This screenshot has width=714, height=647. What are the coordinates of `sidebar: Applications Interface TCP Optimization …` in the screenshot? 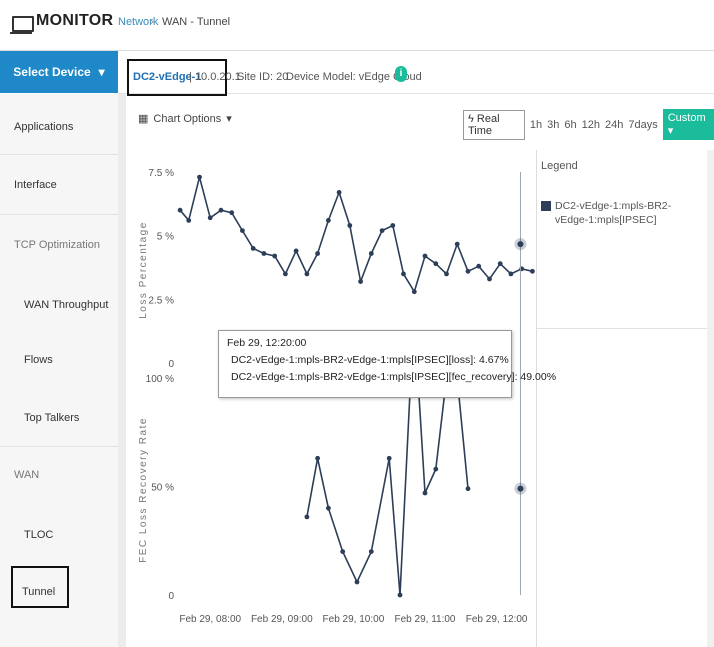 It's located at (59, 370).